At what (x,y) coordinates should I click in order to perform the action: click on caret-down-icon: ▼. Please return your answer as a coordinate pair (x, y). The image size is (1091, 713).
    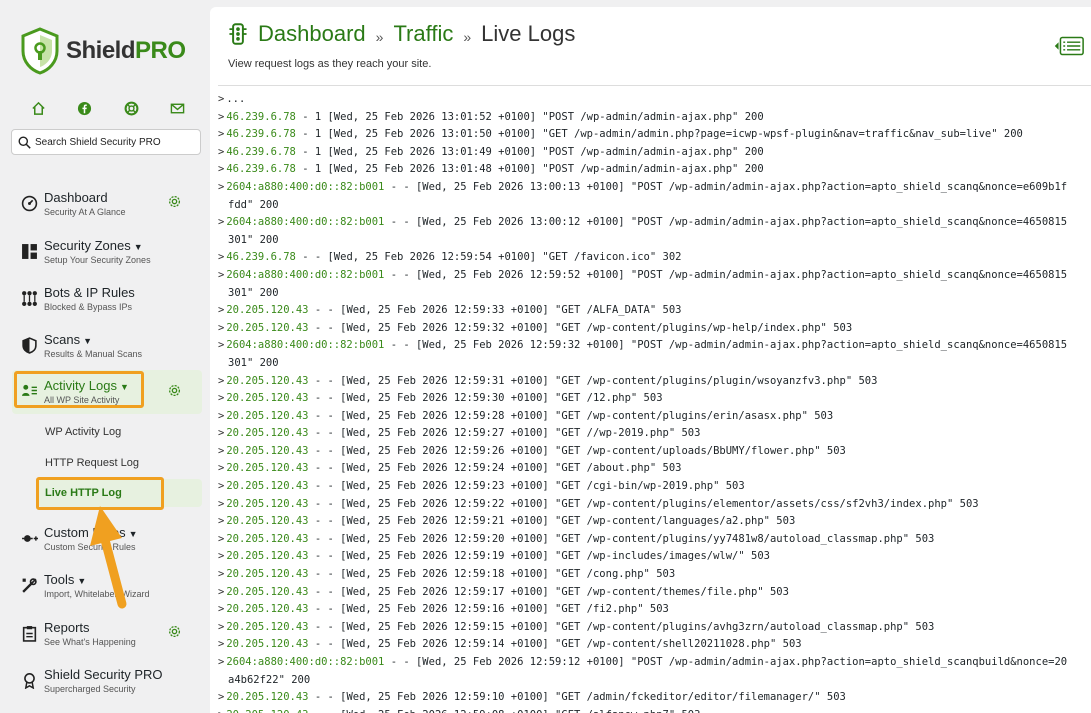
    Looking at the image, I should click on (138, 247).